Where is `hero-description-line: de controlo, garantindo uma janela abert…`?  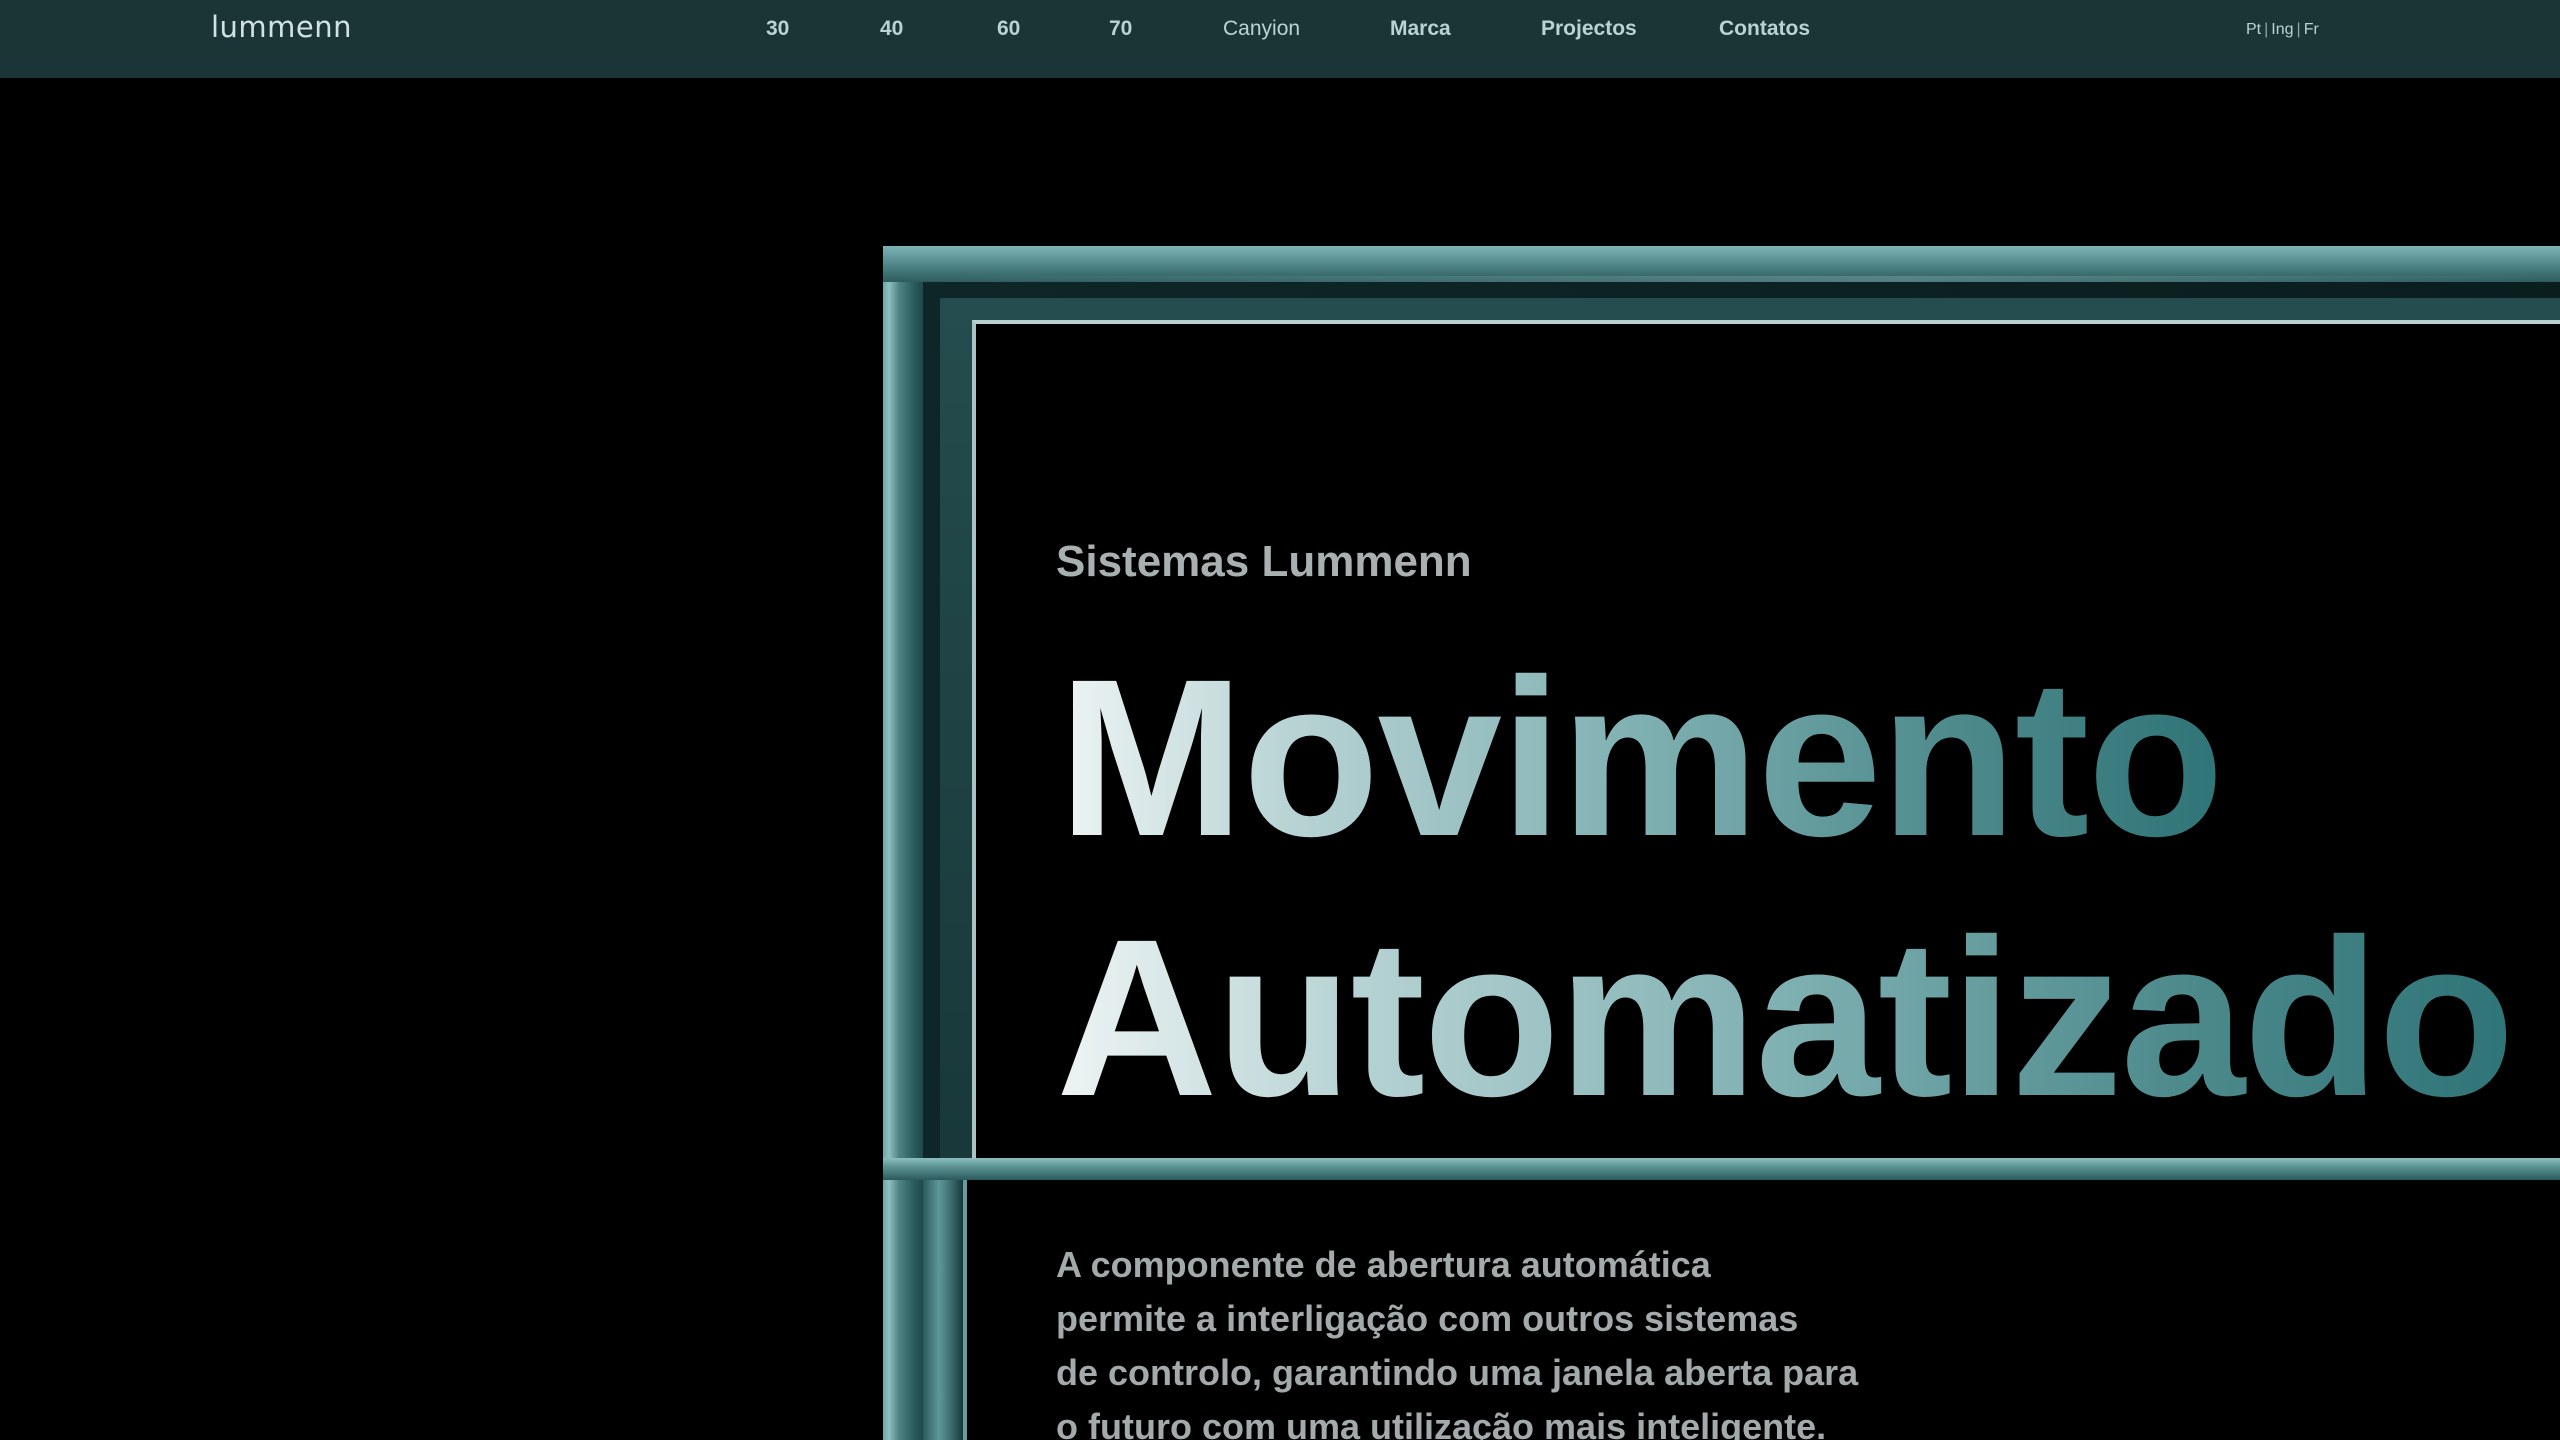 hero-description-line: de controlo, garantindo uma janela abert… is located at coordinates (1457, 1372).